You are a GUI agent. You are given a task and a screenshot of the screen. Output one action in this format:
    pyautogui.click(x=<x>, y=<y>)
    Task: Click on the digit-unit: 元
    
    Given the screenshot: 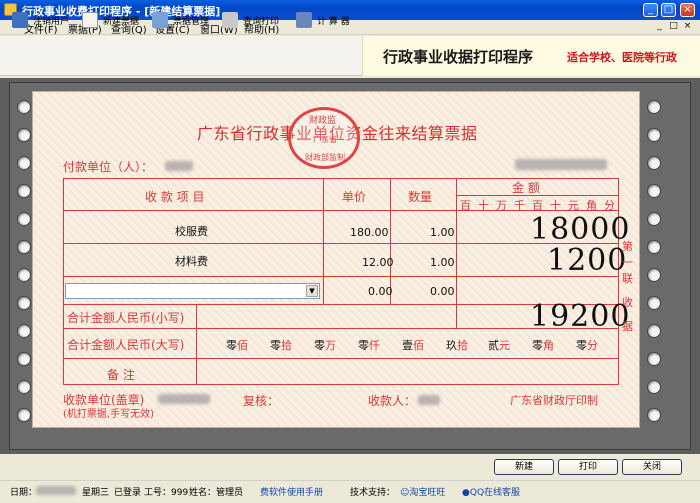 What is the action you would take?
    pyautogui.click(x=573, y=205)
    